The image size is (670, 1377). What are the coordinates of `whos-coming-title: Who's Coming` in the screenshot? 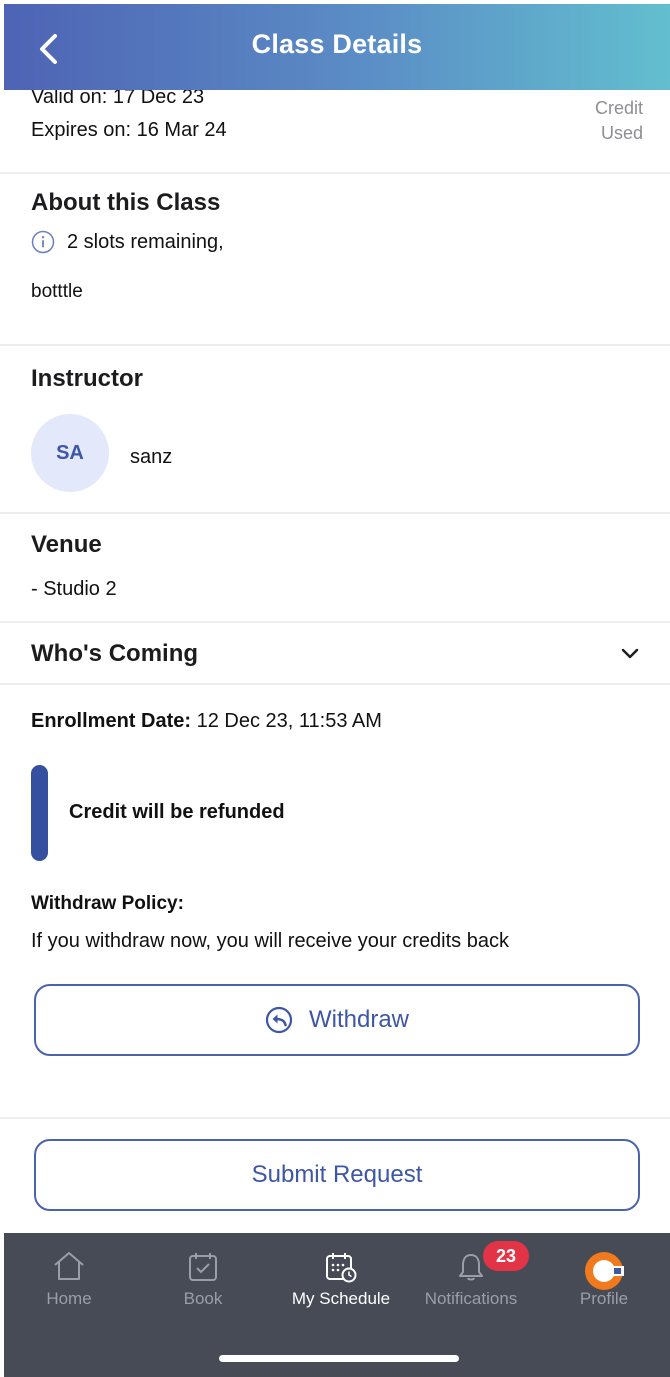 It's located at (115, 653).